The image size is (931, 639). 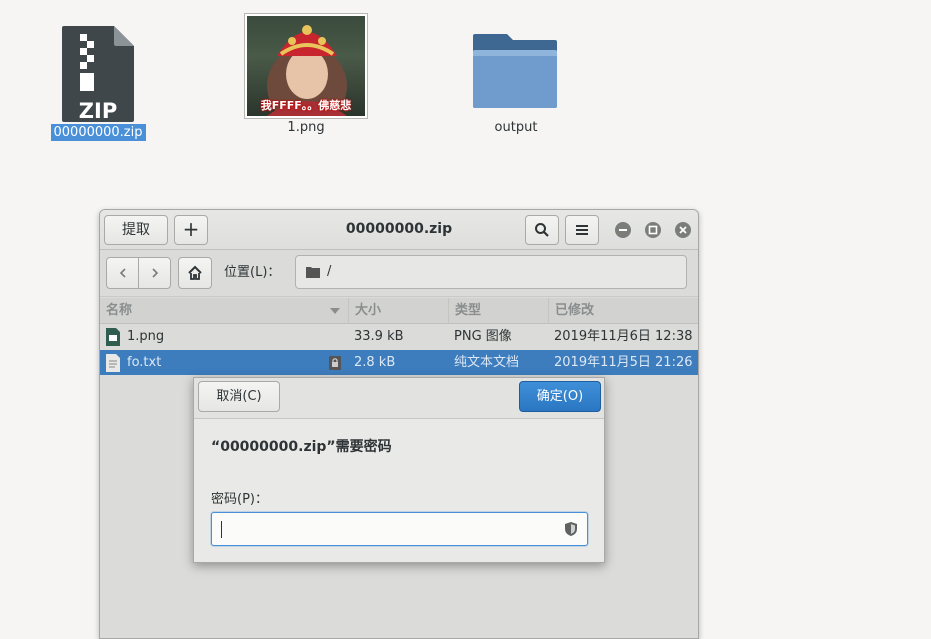 I want to click on password-label: 密码(P)：, so click(x=239, y=499).